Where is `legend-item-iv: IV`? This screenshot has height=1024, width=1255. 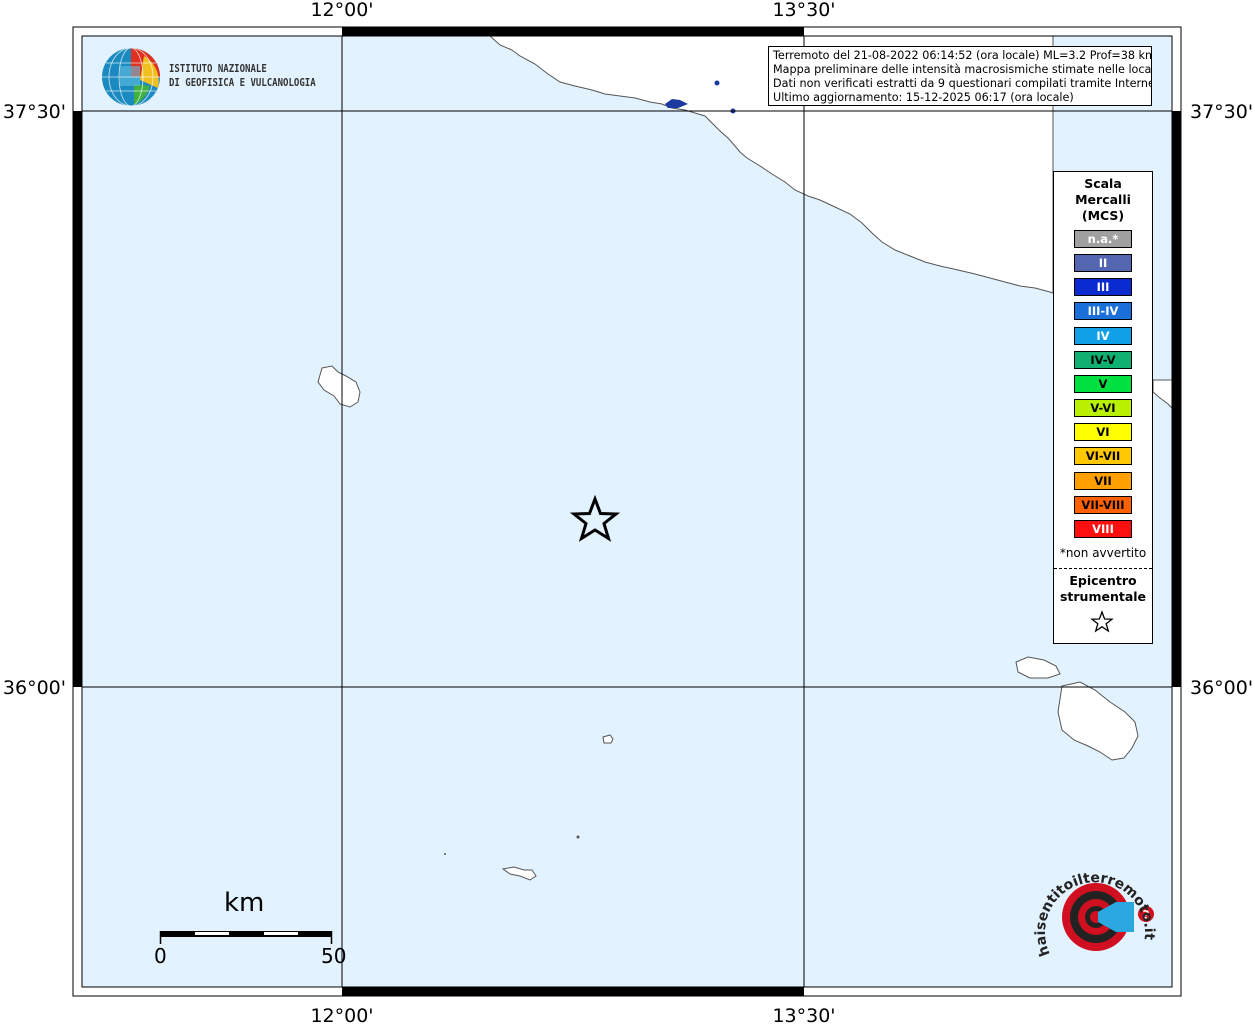
legend-item-iv: IV is located at coordinates (1103, 335).